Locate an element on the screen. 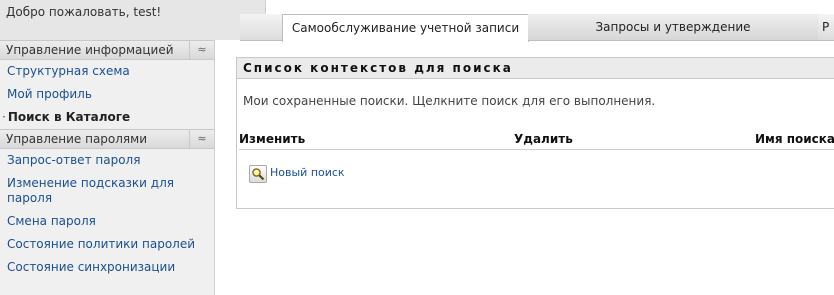 The width and height of the screenshot is (834, 295). column-edit: Изменить is located at coordinates (272, 139).